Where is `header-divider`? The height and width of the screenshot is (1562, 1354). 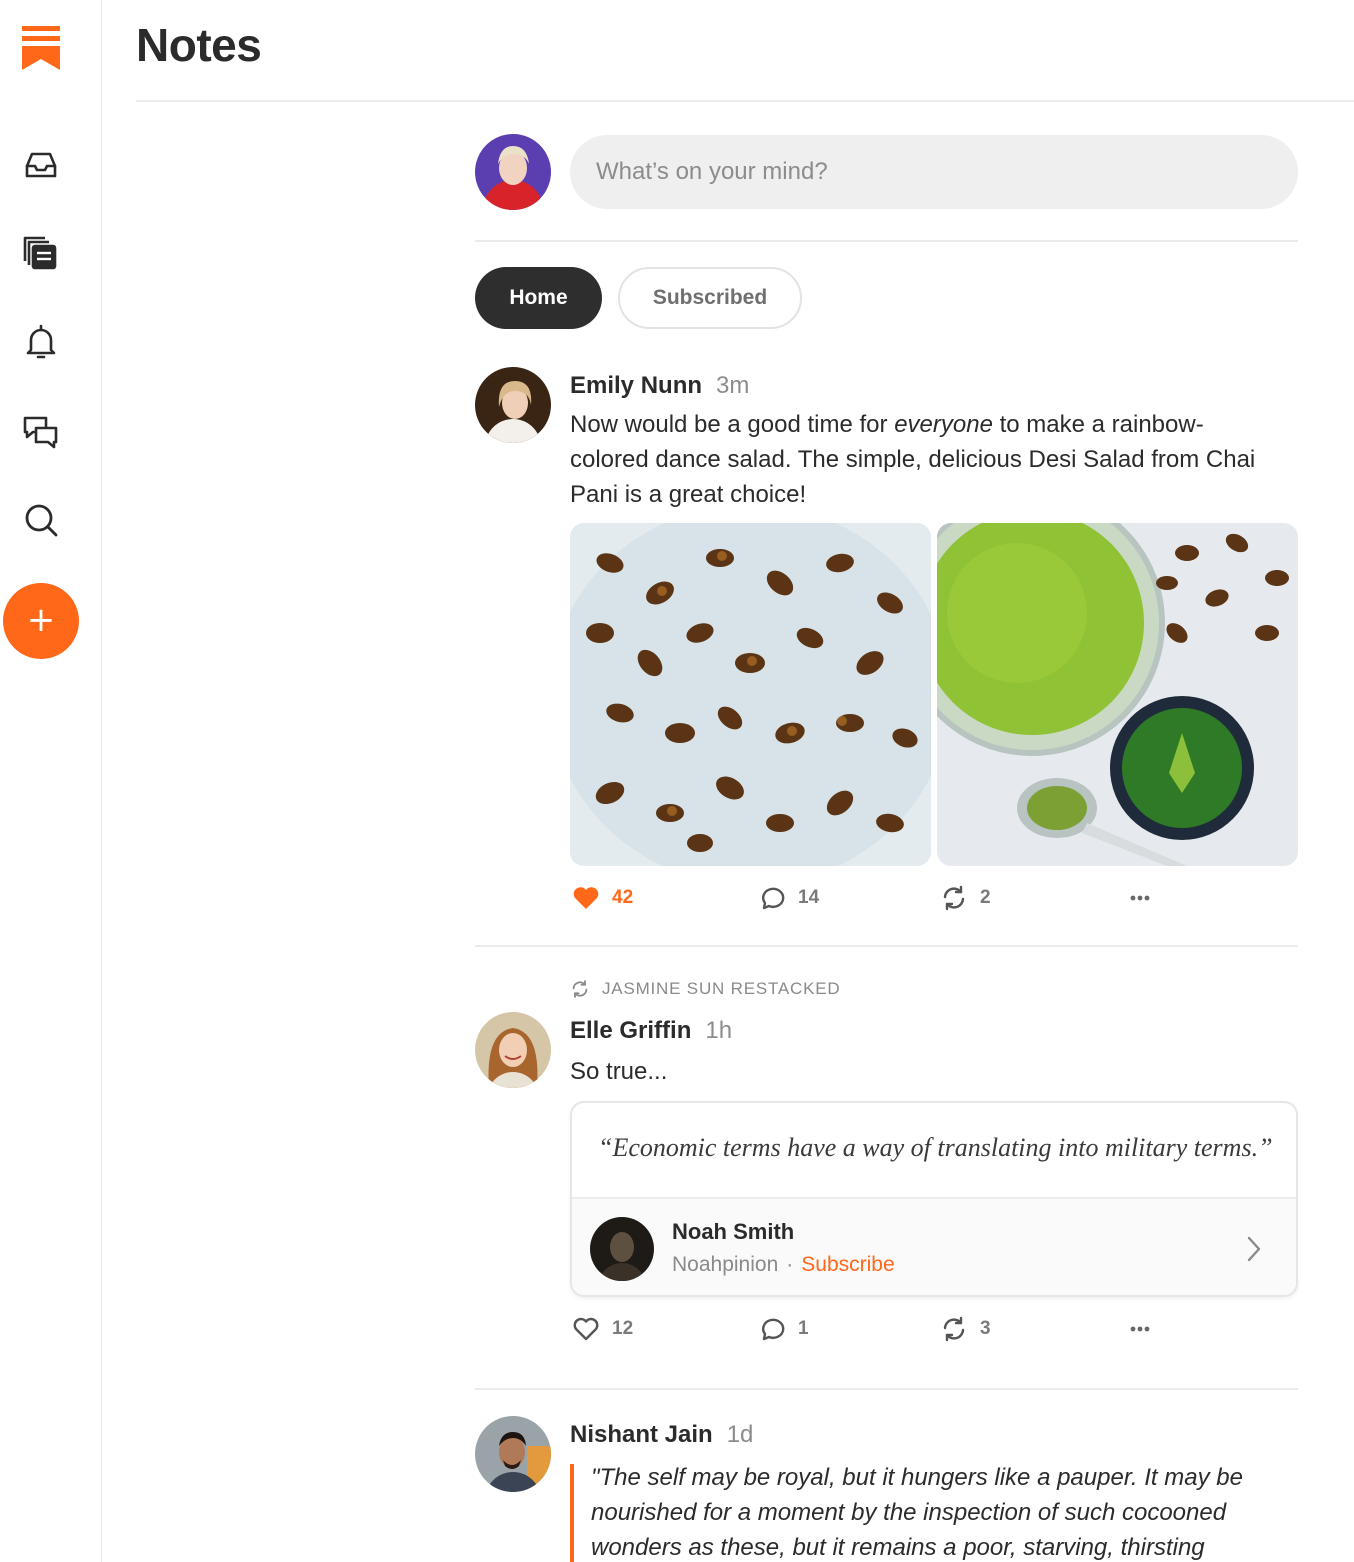
header-divider is located at coordinates (745, 101).